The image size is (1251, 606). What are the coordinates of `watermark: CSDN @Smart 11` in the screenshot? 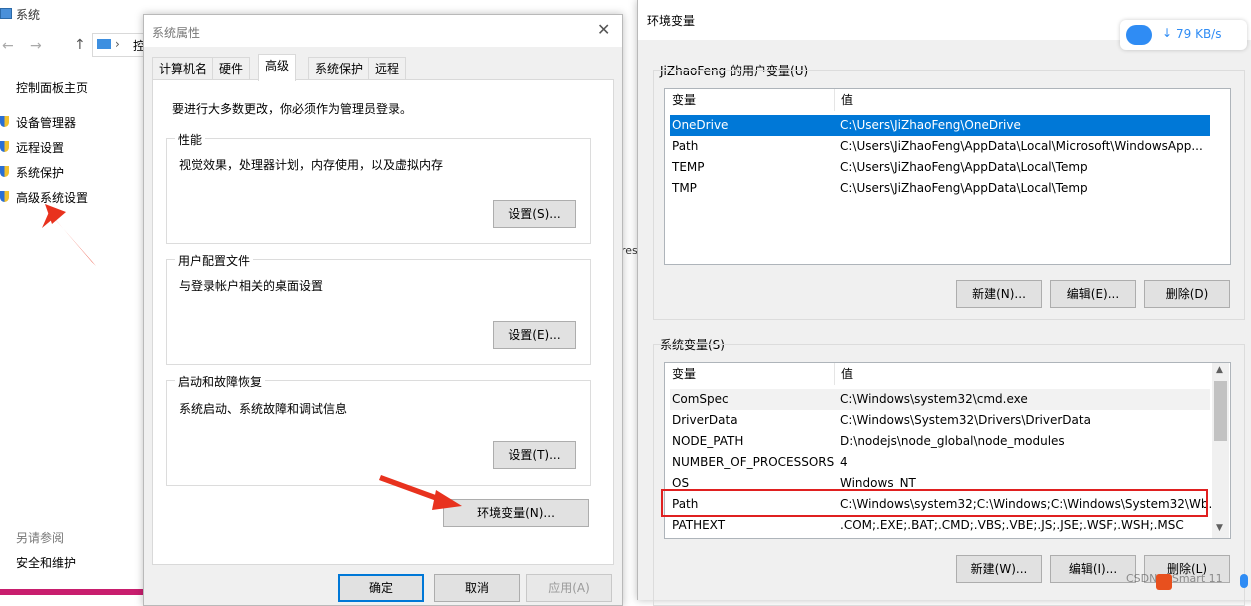 It's located at (1174, 578).